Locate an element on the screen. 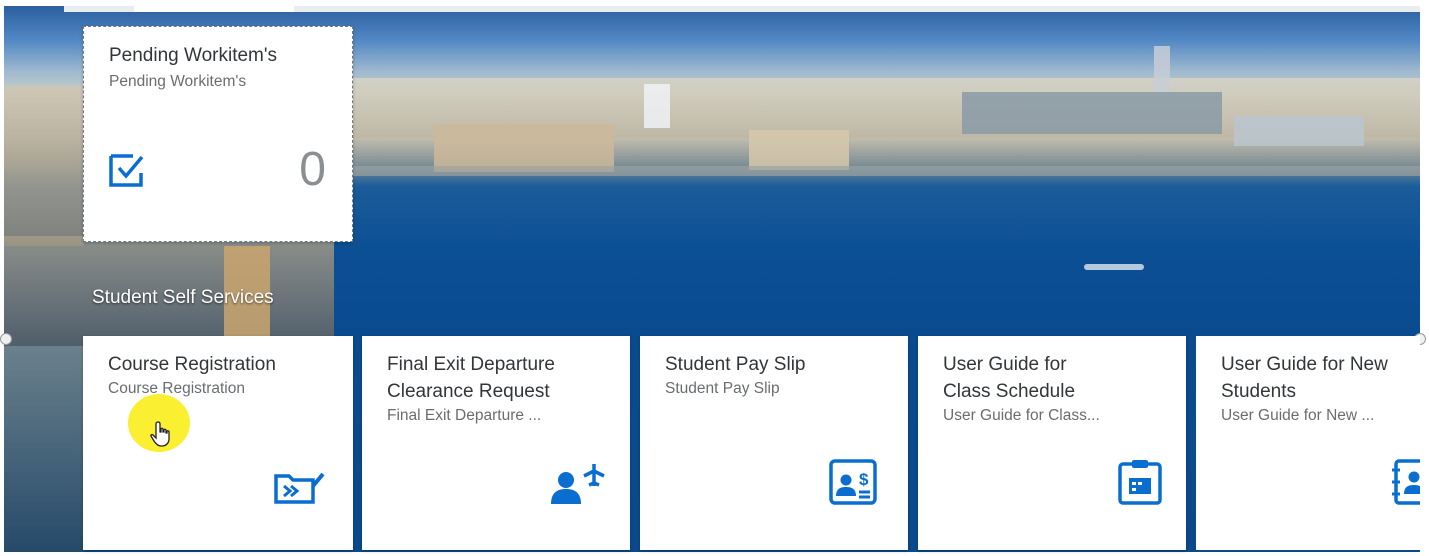 This screenshot has width=1429, height=556. tile-title: User Guide for is located at coordinates (1005, 364).